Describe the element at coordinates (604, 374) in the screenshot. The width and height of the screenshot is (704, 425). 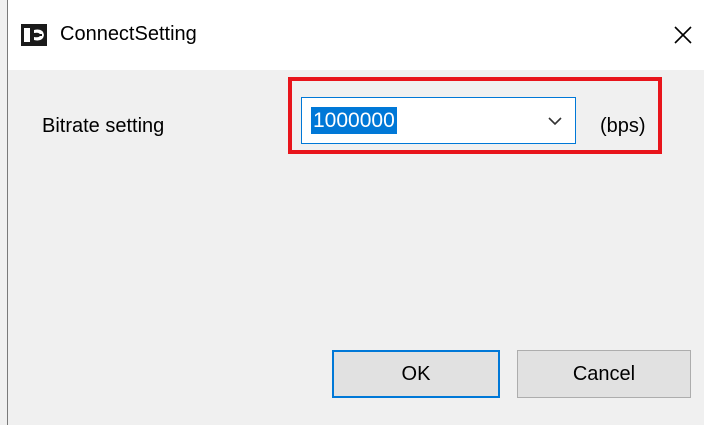
I see `cancel-button: Cancel` at that location.